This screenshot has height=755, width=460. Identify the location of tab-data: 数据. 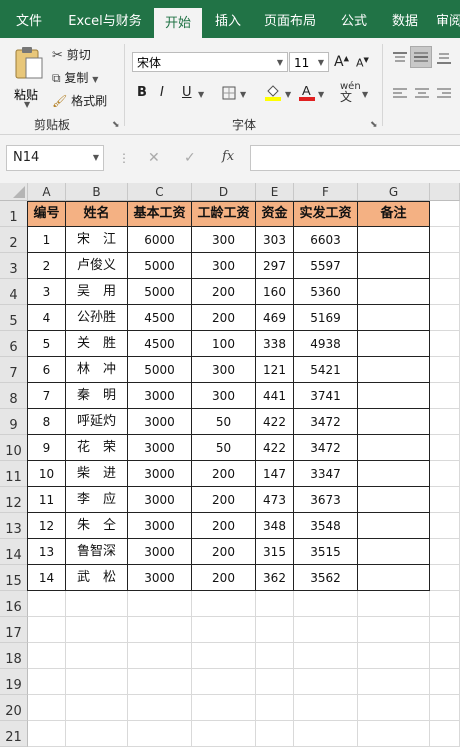
(405, 19).